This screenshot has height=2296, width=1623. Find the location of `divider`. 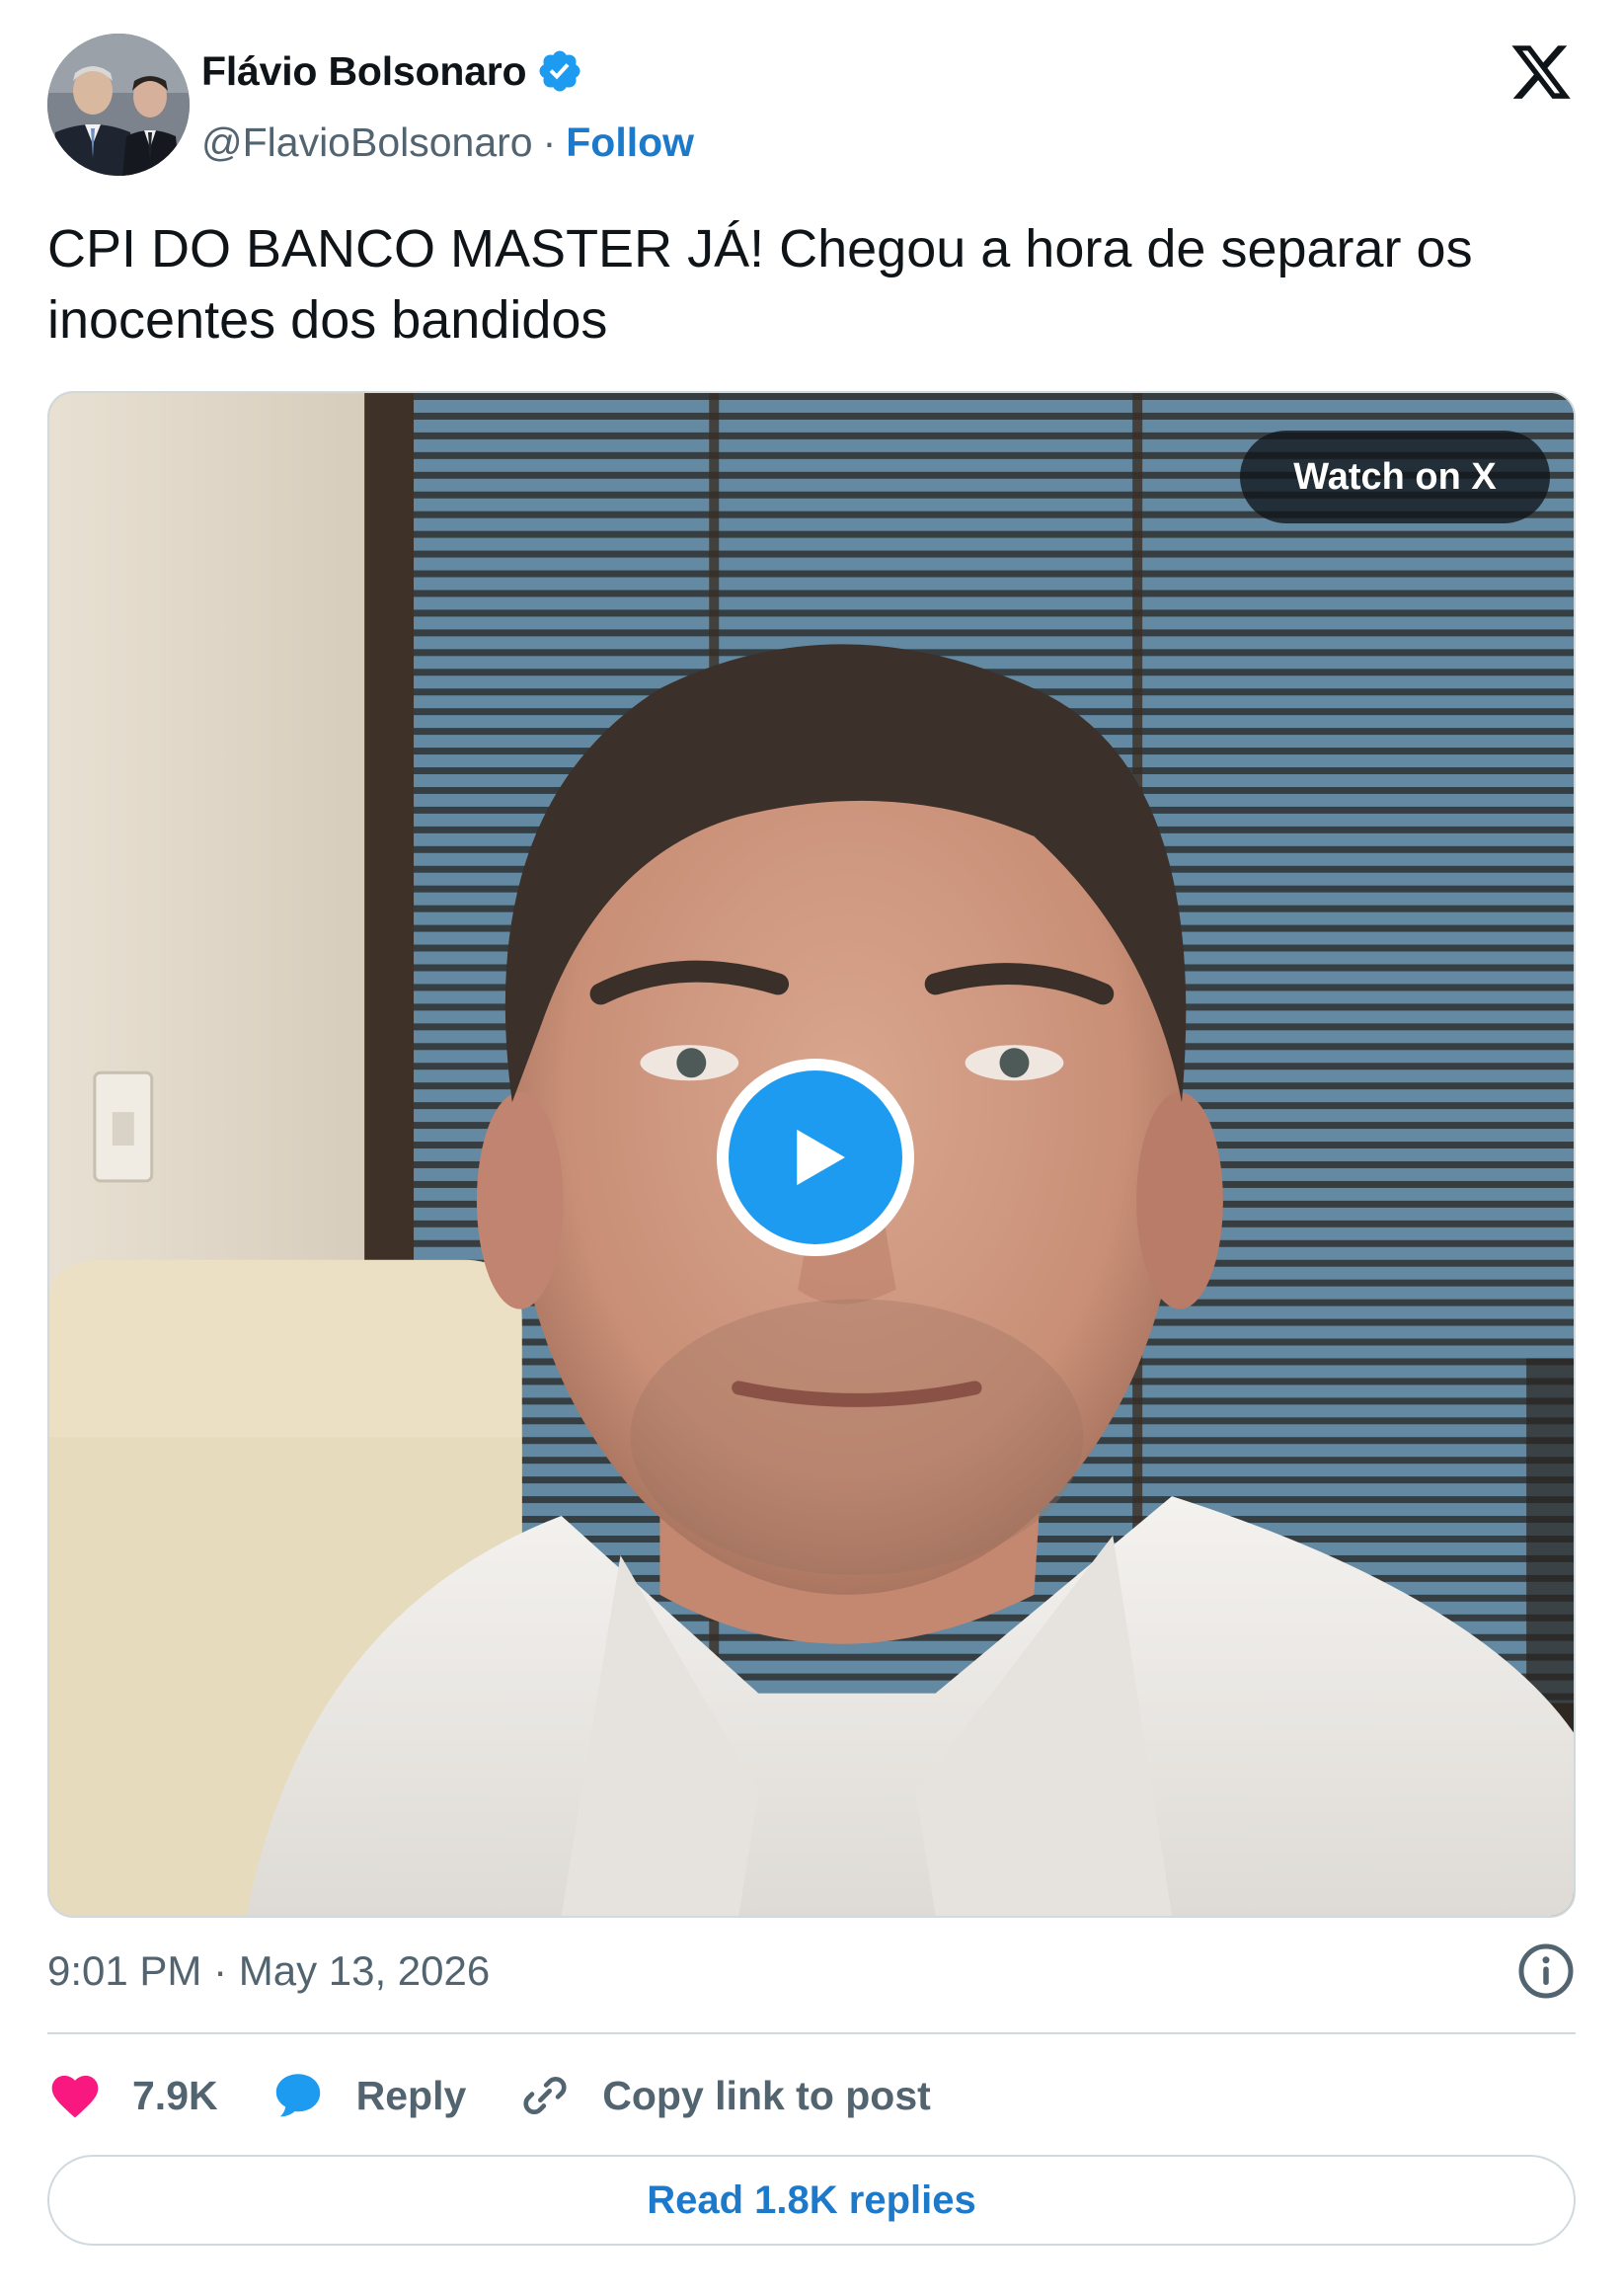

divider is located at coordinates (811, 2033).